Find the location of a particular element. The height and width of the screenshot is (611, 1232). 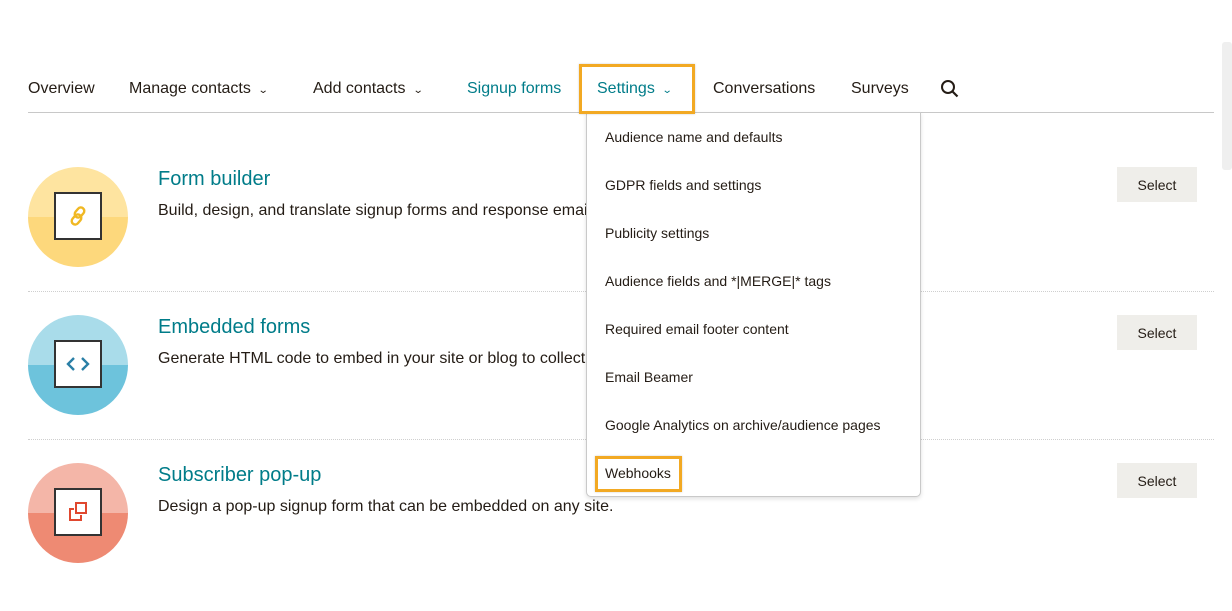

nav-add-contacts: Add contacts ⌄ is located at coordinates (368, 88).